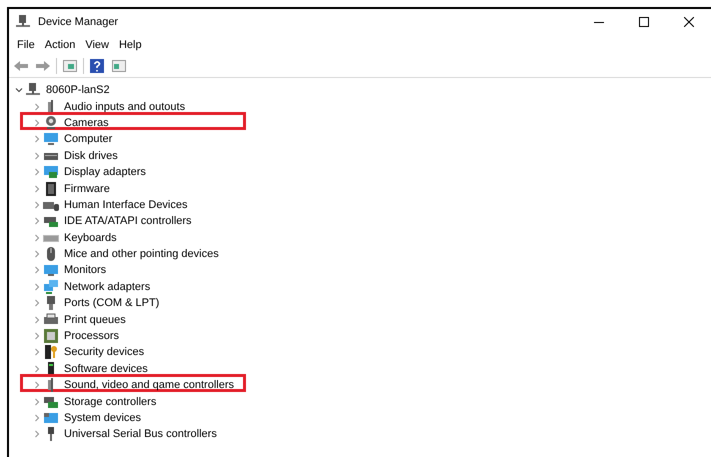 Image resolution: width=711 pixels, height=457 pixels. What do you see at coordinates (51, 122) in the screenshot?
I see `webcam-icon` at bounding box center [51, 122].